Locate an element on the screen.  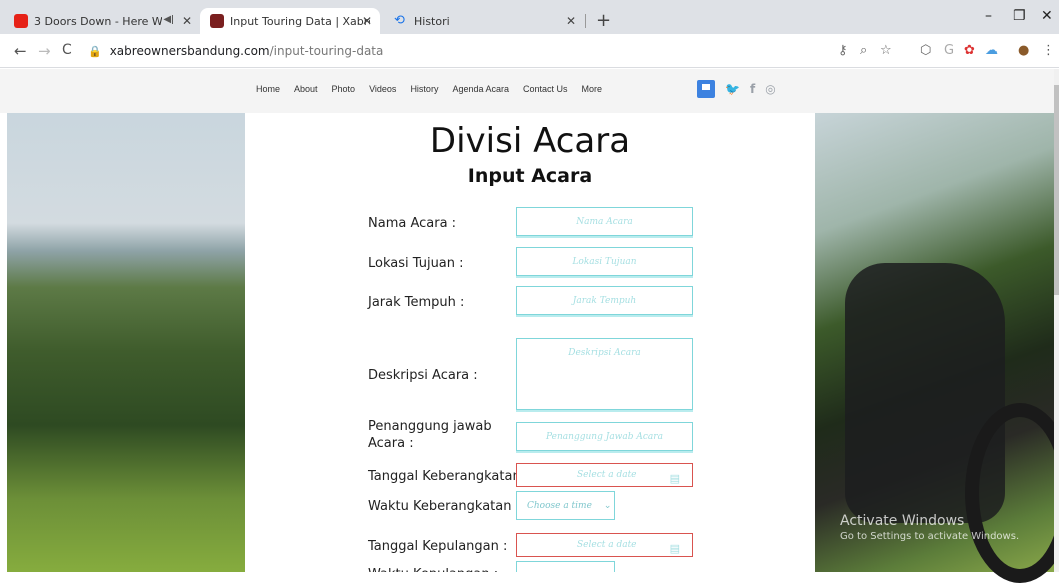
menu-history: History is located at coordinates (424, 89).